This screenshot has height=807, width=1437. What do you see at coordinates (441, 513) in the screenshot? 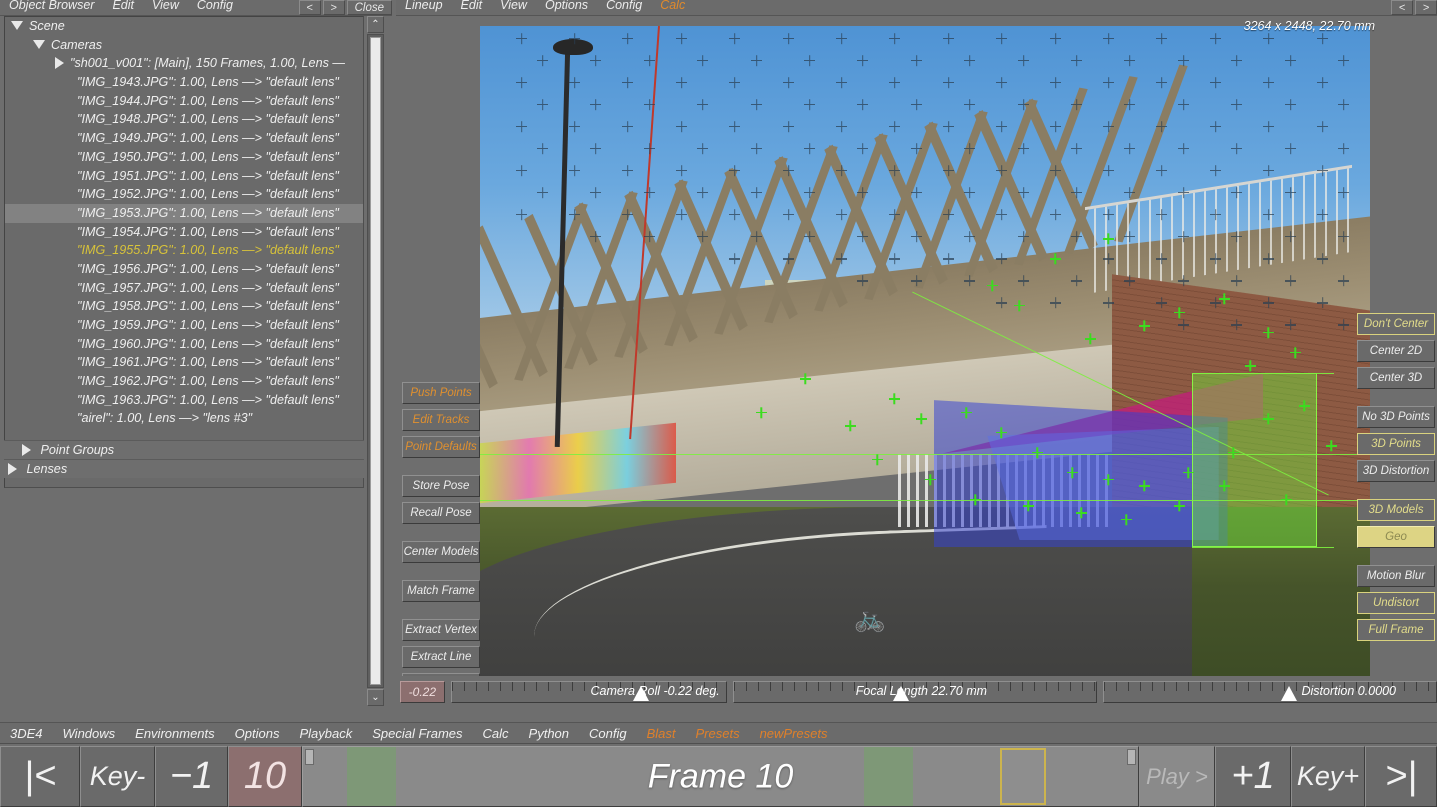
I see `tool-button-recall-pose: Recall Pose` at bounding box center [441, 513].